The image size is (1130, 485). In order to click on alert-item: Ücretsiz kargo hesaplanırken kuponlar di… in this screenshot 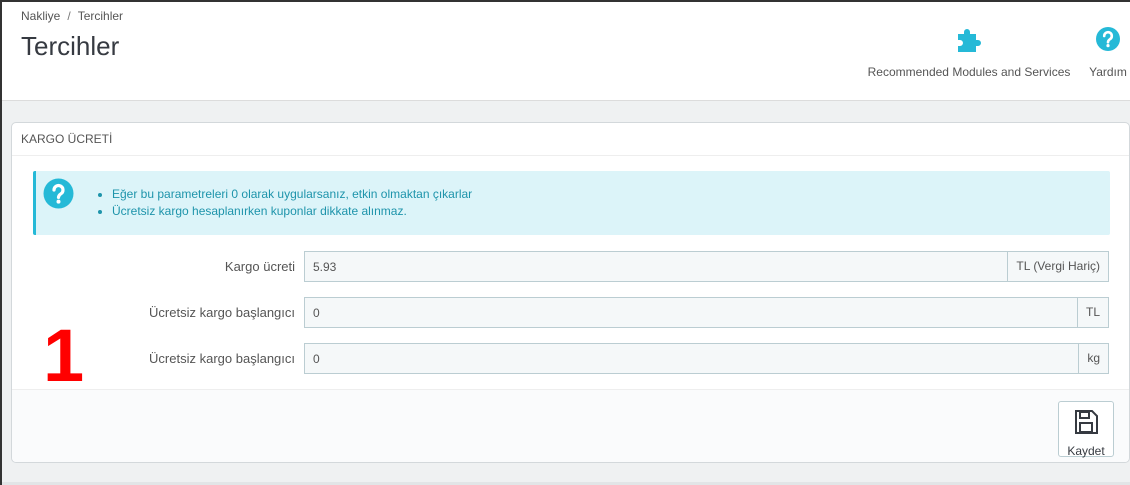, I will do `click(292, 211)`.